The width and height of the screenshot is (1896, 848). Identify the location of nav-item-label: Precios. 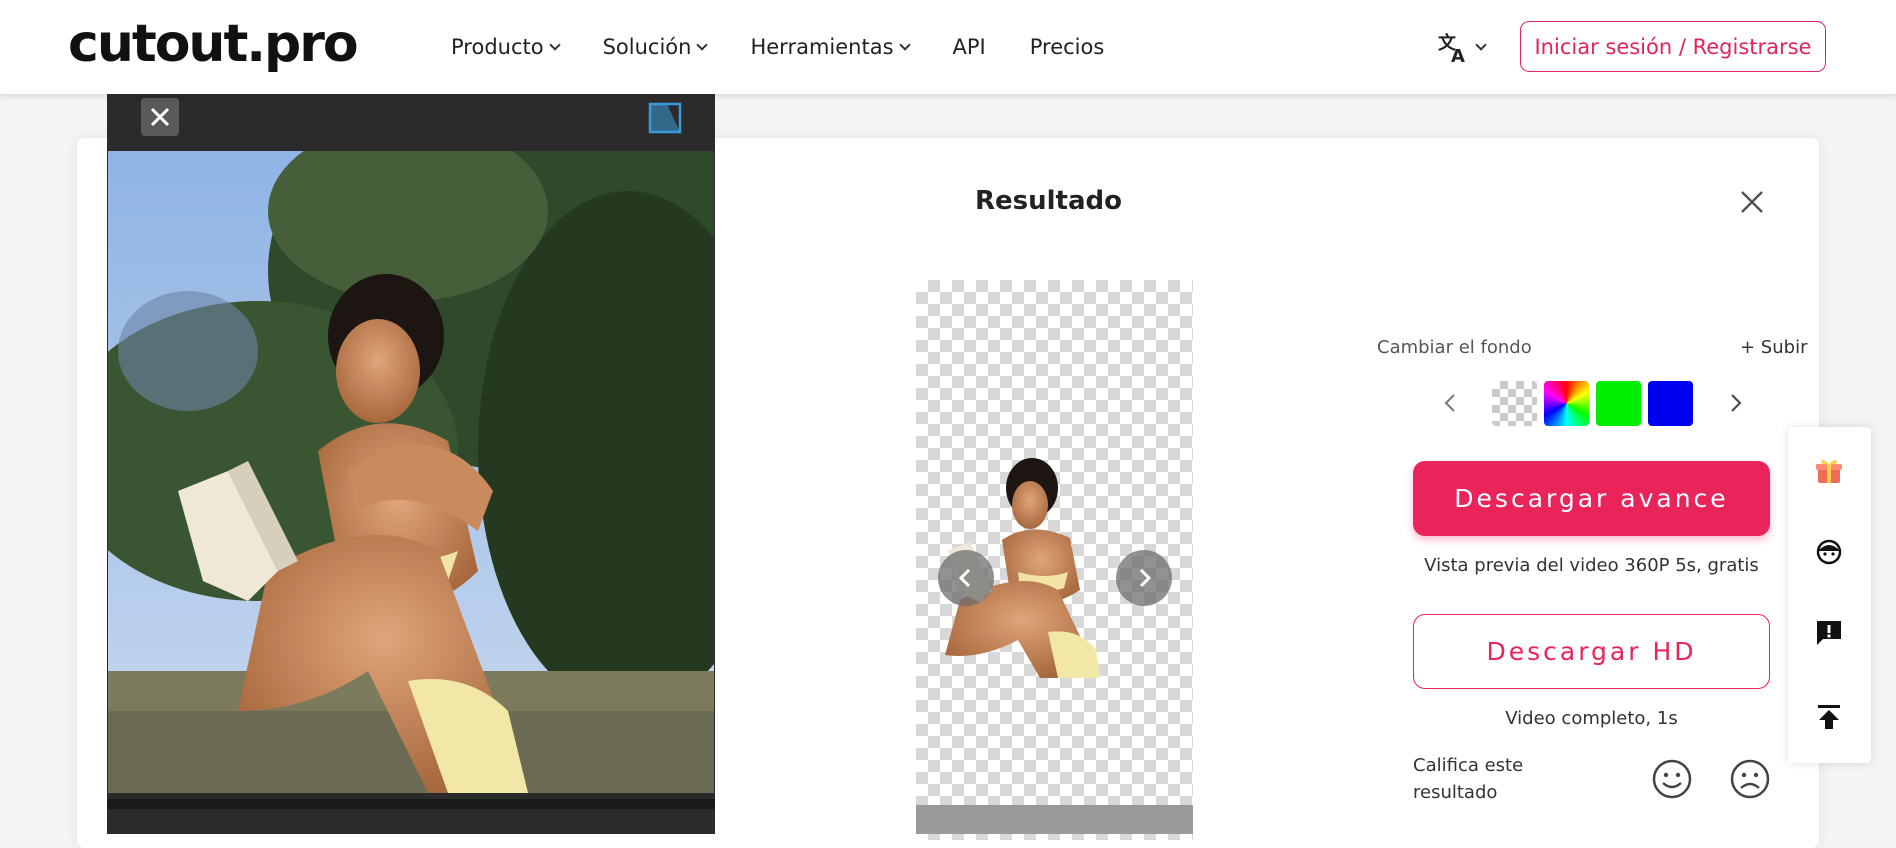
(1067, 47).